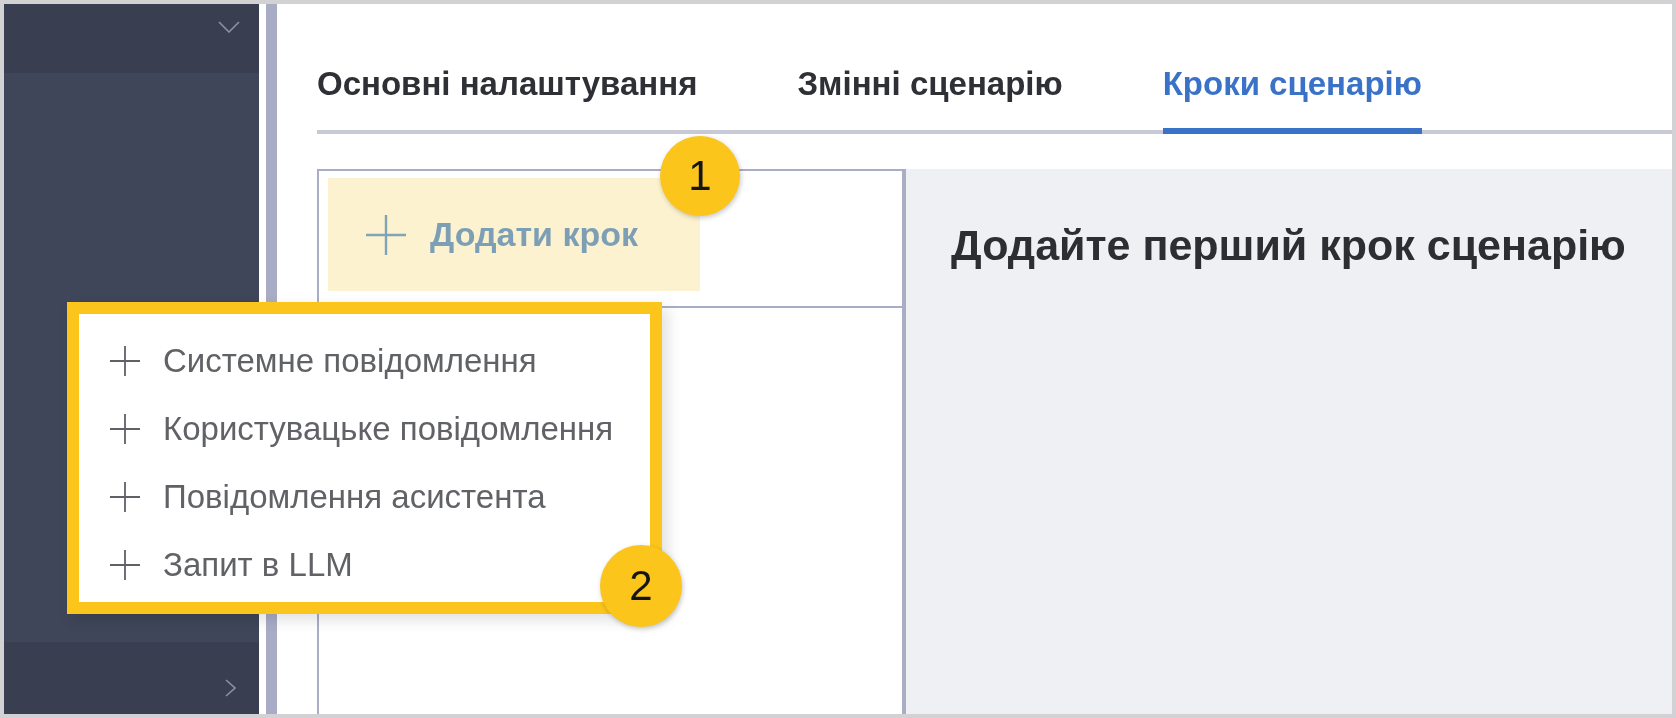  I want to click on tab: Кроки сценарію, so click(1292, 95).